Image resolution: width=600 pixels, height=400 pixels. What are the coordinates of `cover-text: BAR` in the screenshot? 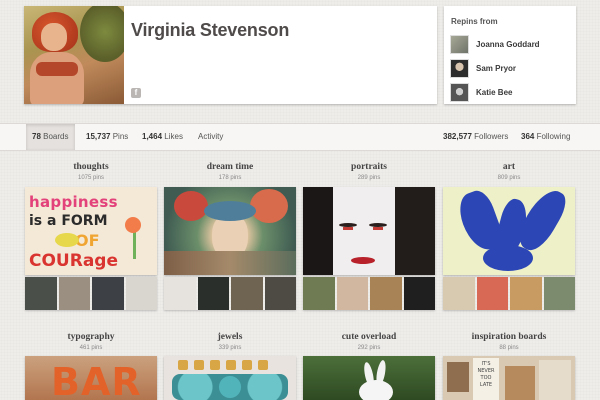 It's located at (96, 380).